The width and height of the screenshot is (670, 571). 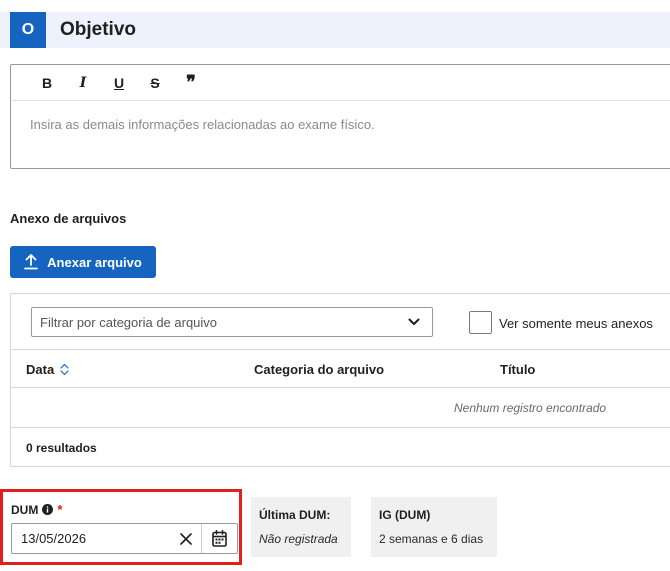 What do you see at coordinates (119, 83) in the screenshot?
I see `underline-button: U` at bounding box center [119, 83].